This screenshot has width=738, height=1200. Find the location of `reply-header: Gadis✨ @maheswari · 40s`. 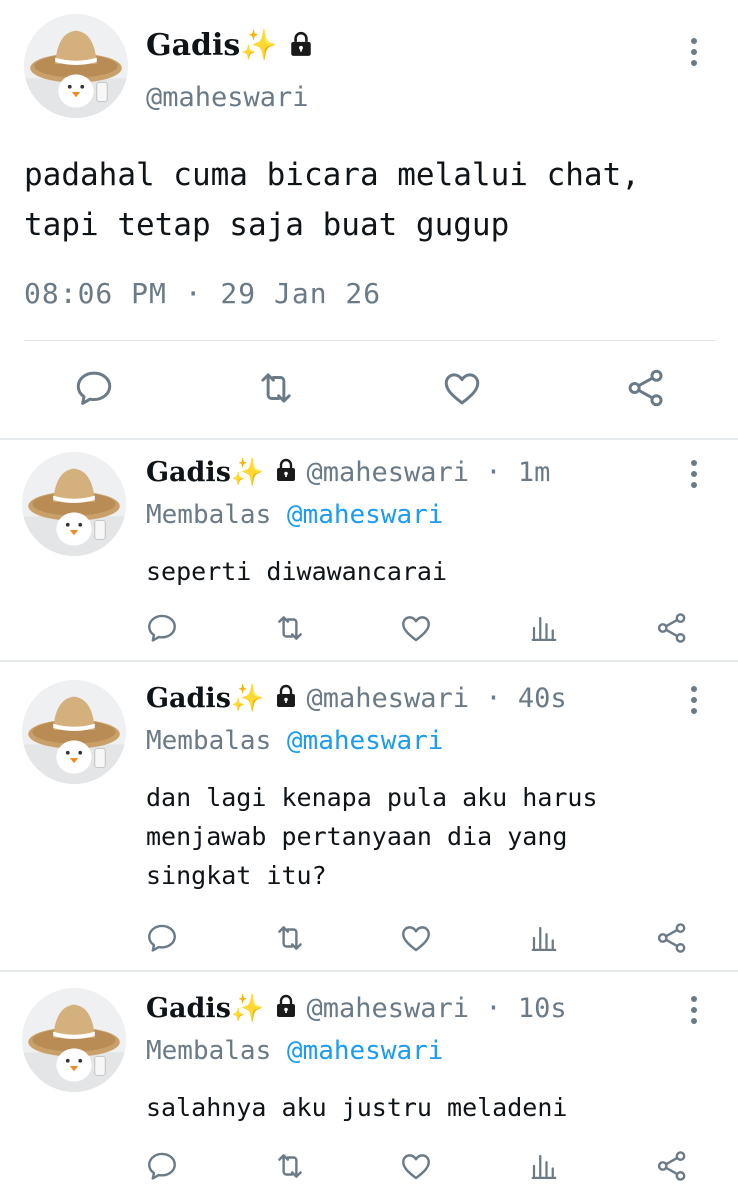

reply-header: Gadis✨ @maheswari · 40s is located at coordinates (356, 698).